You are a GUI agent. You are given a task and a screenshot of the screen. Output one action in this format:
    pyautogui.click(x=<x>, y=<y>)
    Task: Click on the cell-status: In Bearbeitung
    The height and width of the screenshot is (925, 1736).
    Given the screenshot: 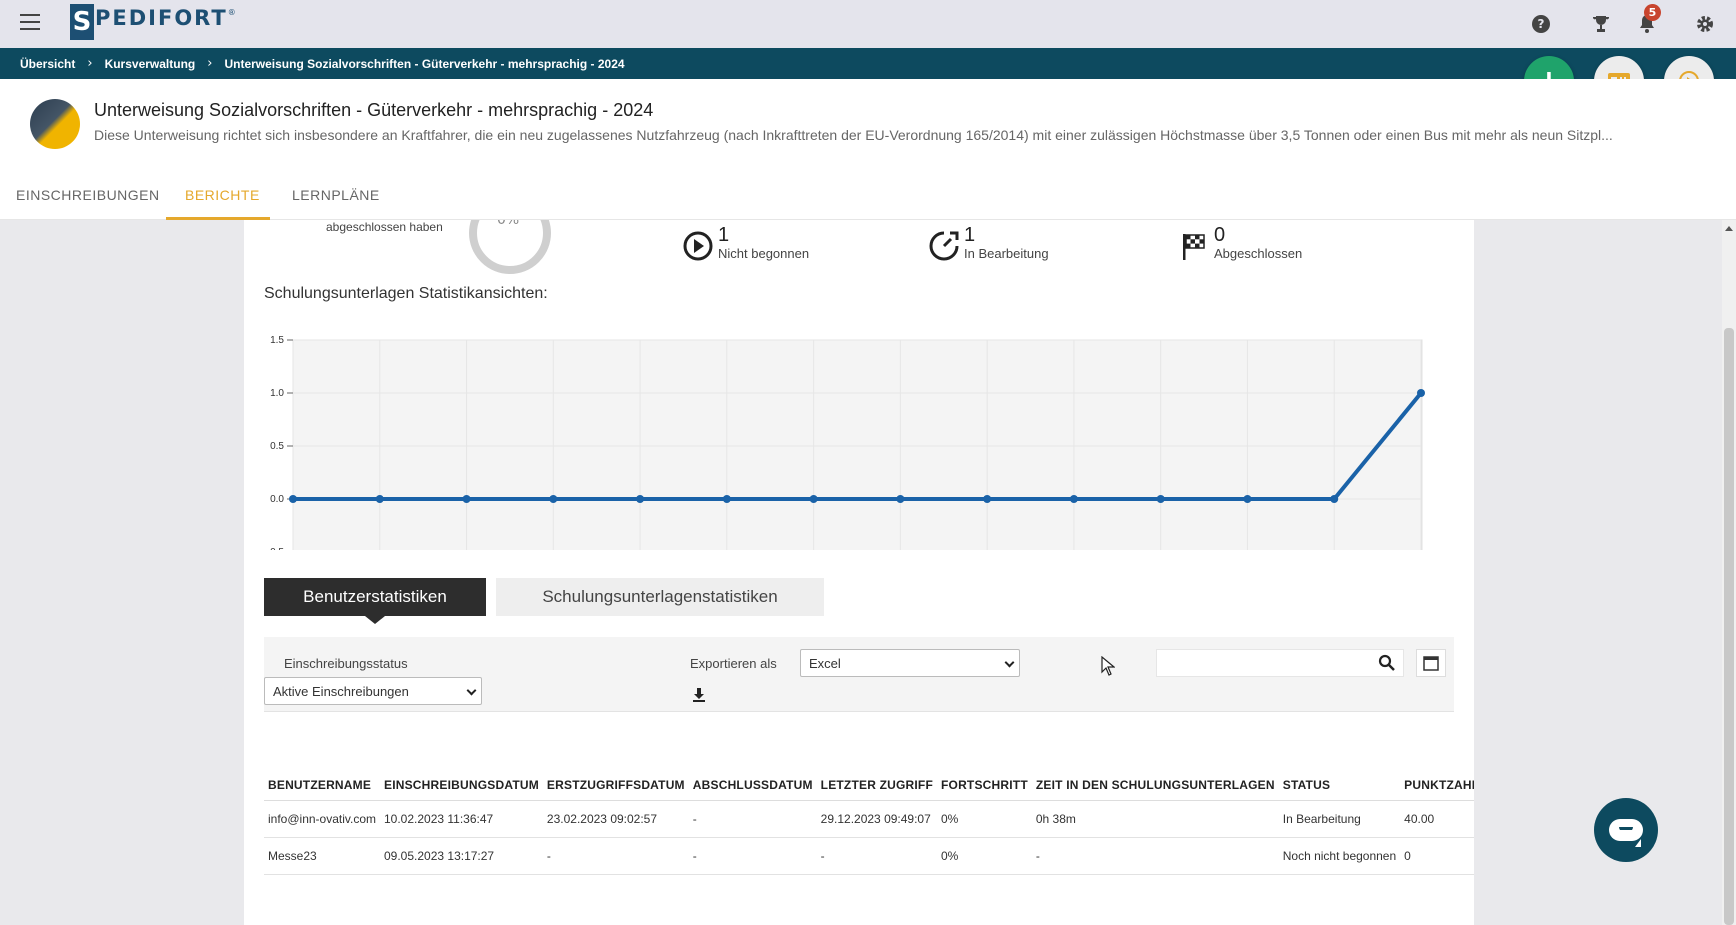 What is the action you would take?
    pyautogui.click(x=1339, y=819)
    